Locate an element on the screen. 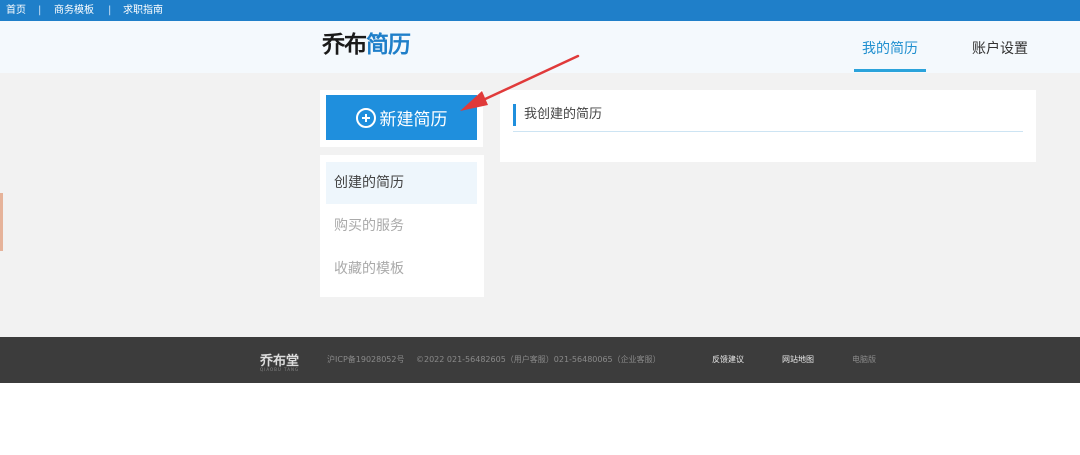 Image resolution: width=1080 pixels, height=455 pixels. footer-icp: 沪ICP备19028052号 is located at coordinates (366, 359).